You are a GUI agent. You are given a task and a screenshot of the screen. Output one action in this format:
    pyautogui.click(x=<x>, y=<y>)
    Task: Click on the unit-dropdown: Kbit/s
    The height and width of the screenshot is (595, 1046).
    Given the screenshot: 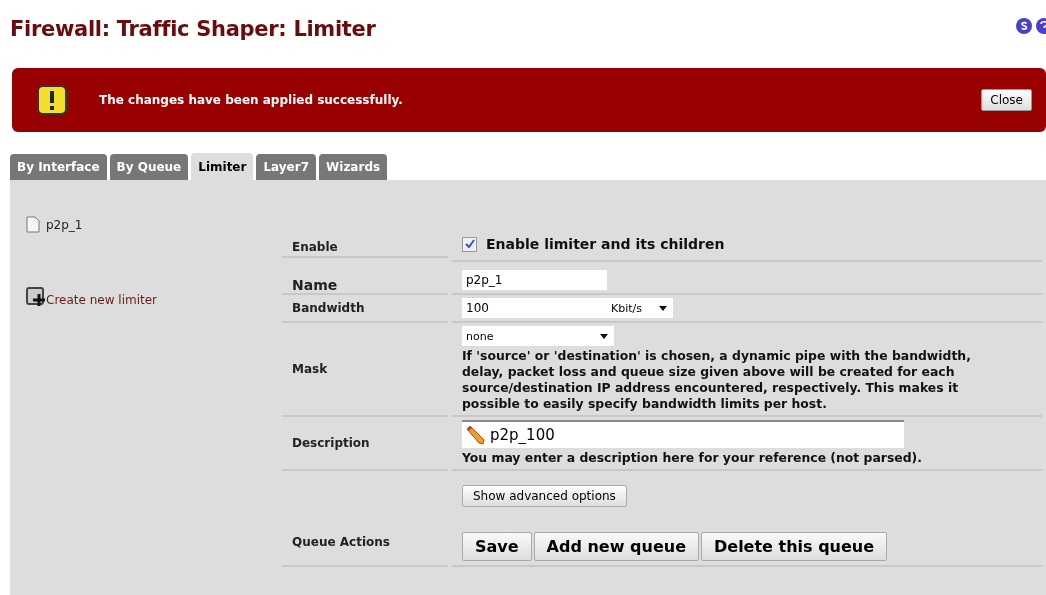 What is the action you would take?
    pyautogui.click(x=640, y=308)
    